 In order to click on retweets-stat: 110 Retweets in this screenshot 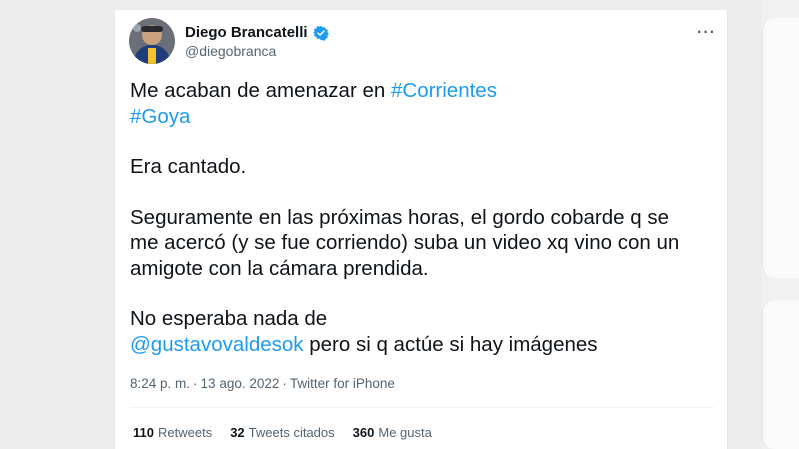, I will do `click(172, 432)`.